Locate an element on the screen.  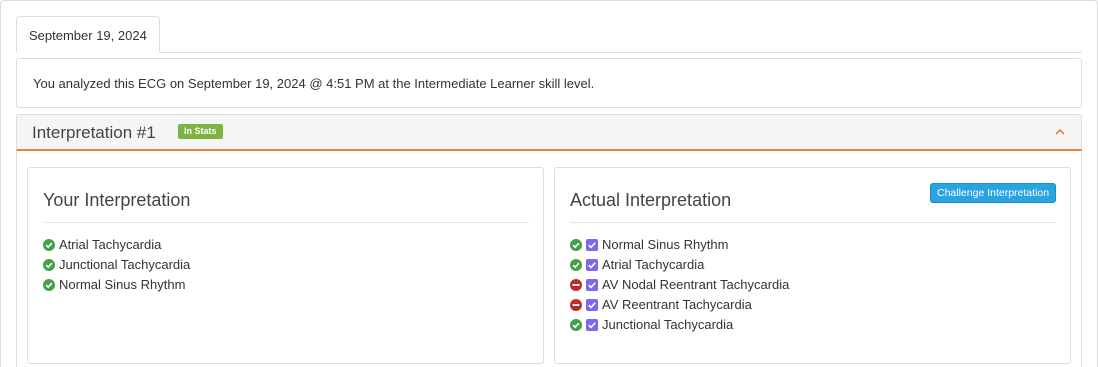
challenge-interpretation-button: Challenge Interpretation is located at coordinates (993, 193).